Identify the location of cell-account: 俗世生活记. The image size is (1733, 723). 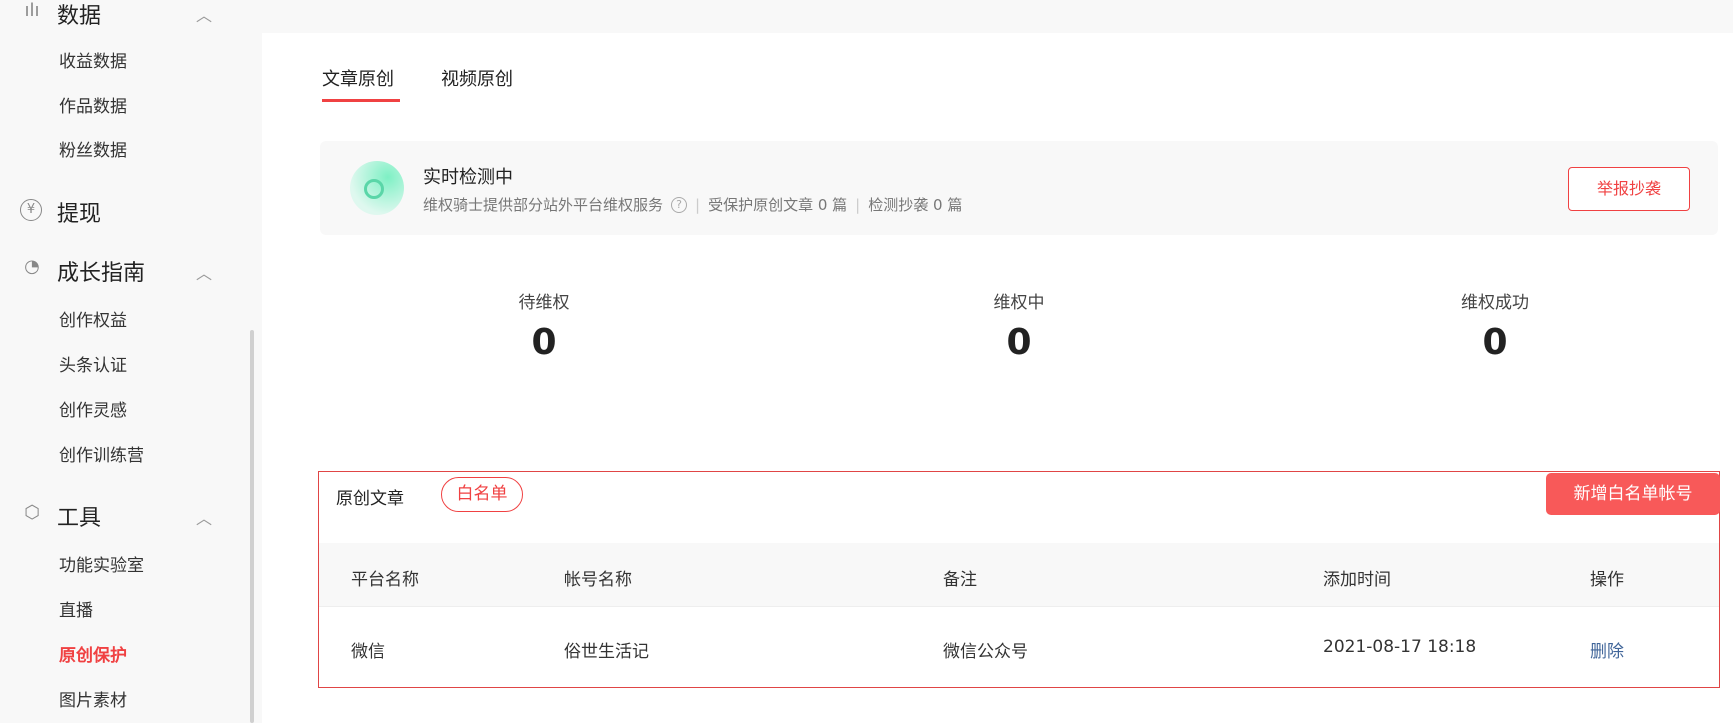
(606, 652).